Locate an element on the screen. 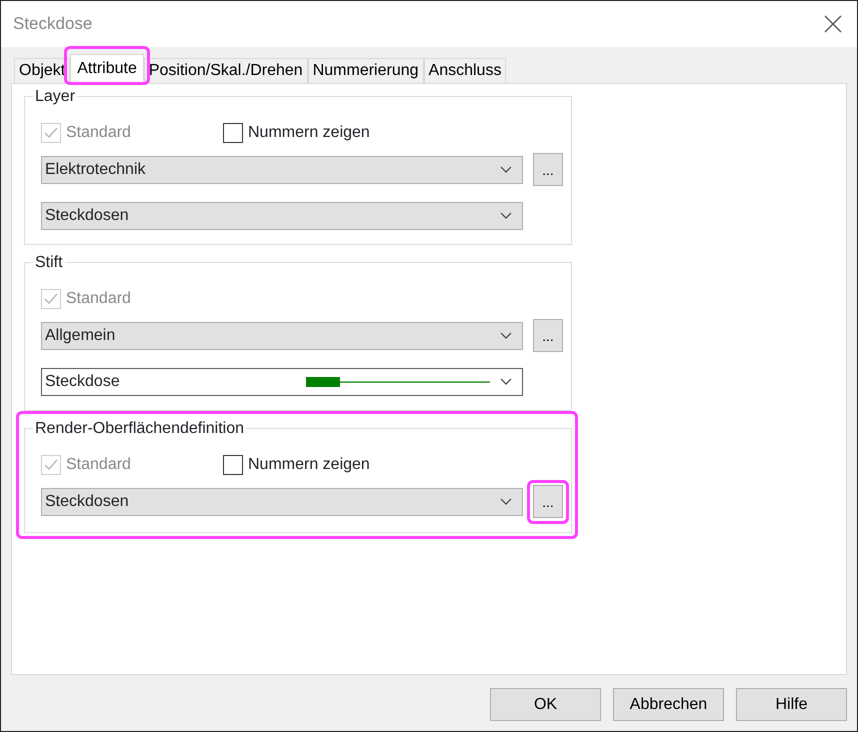  dropdown: Allgemein is located at coordinates (282, 336).